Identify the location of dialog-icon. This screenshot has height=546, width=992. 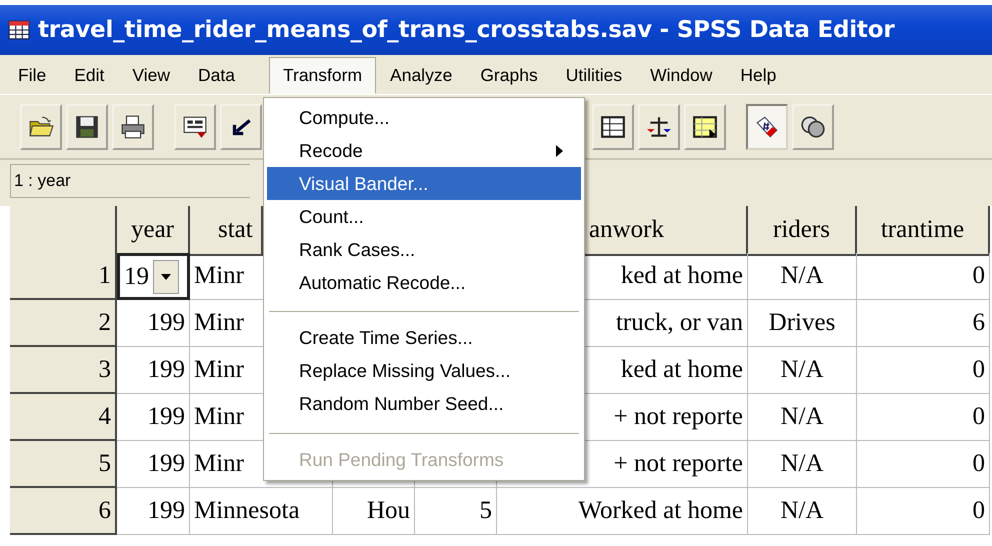
(195, 127).